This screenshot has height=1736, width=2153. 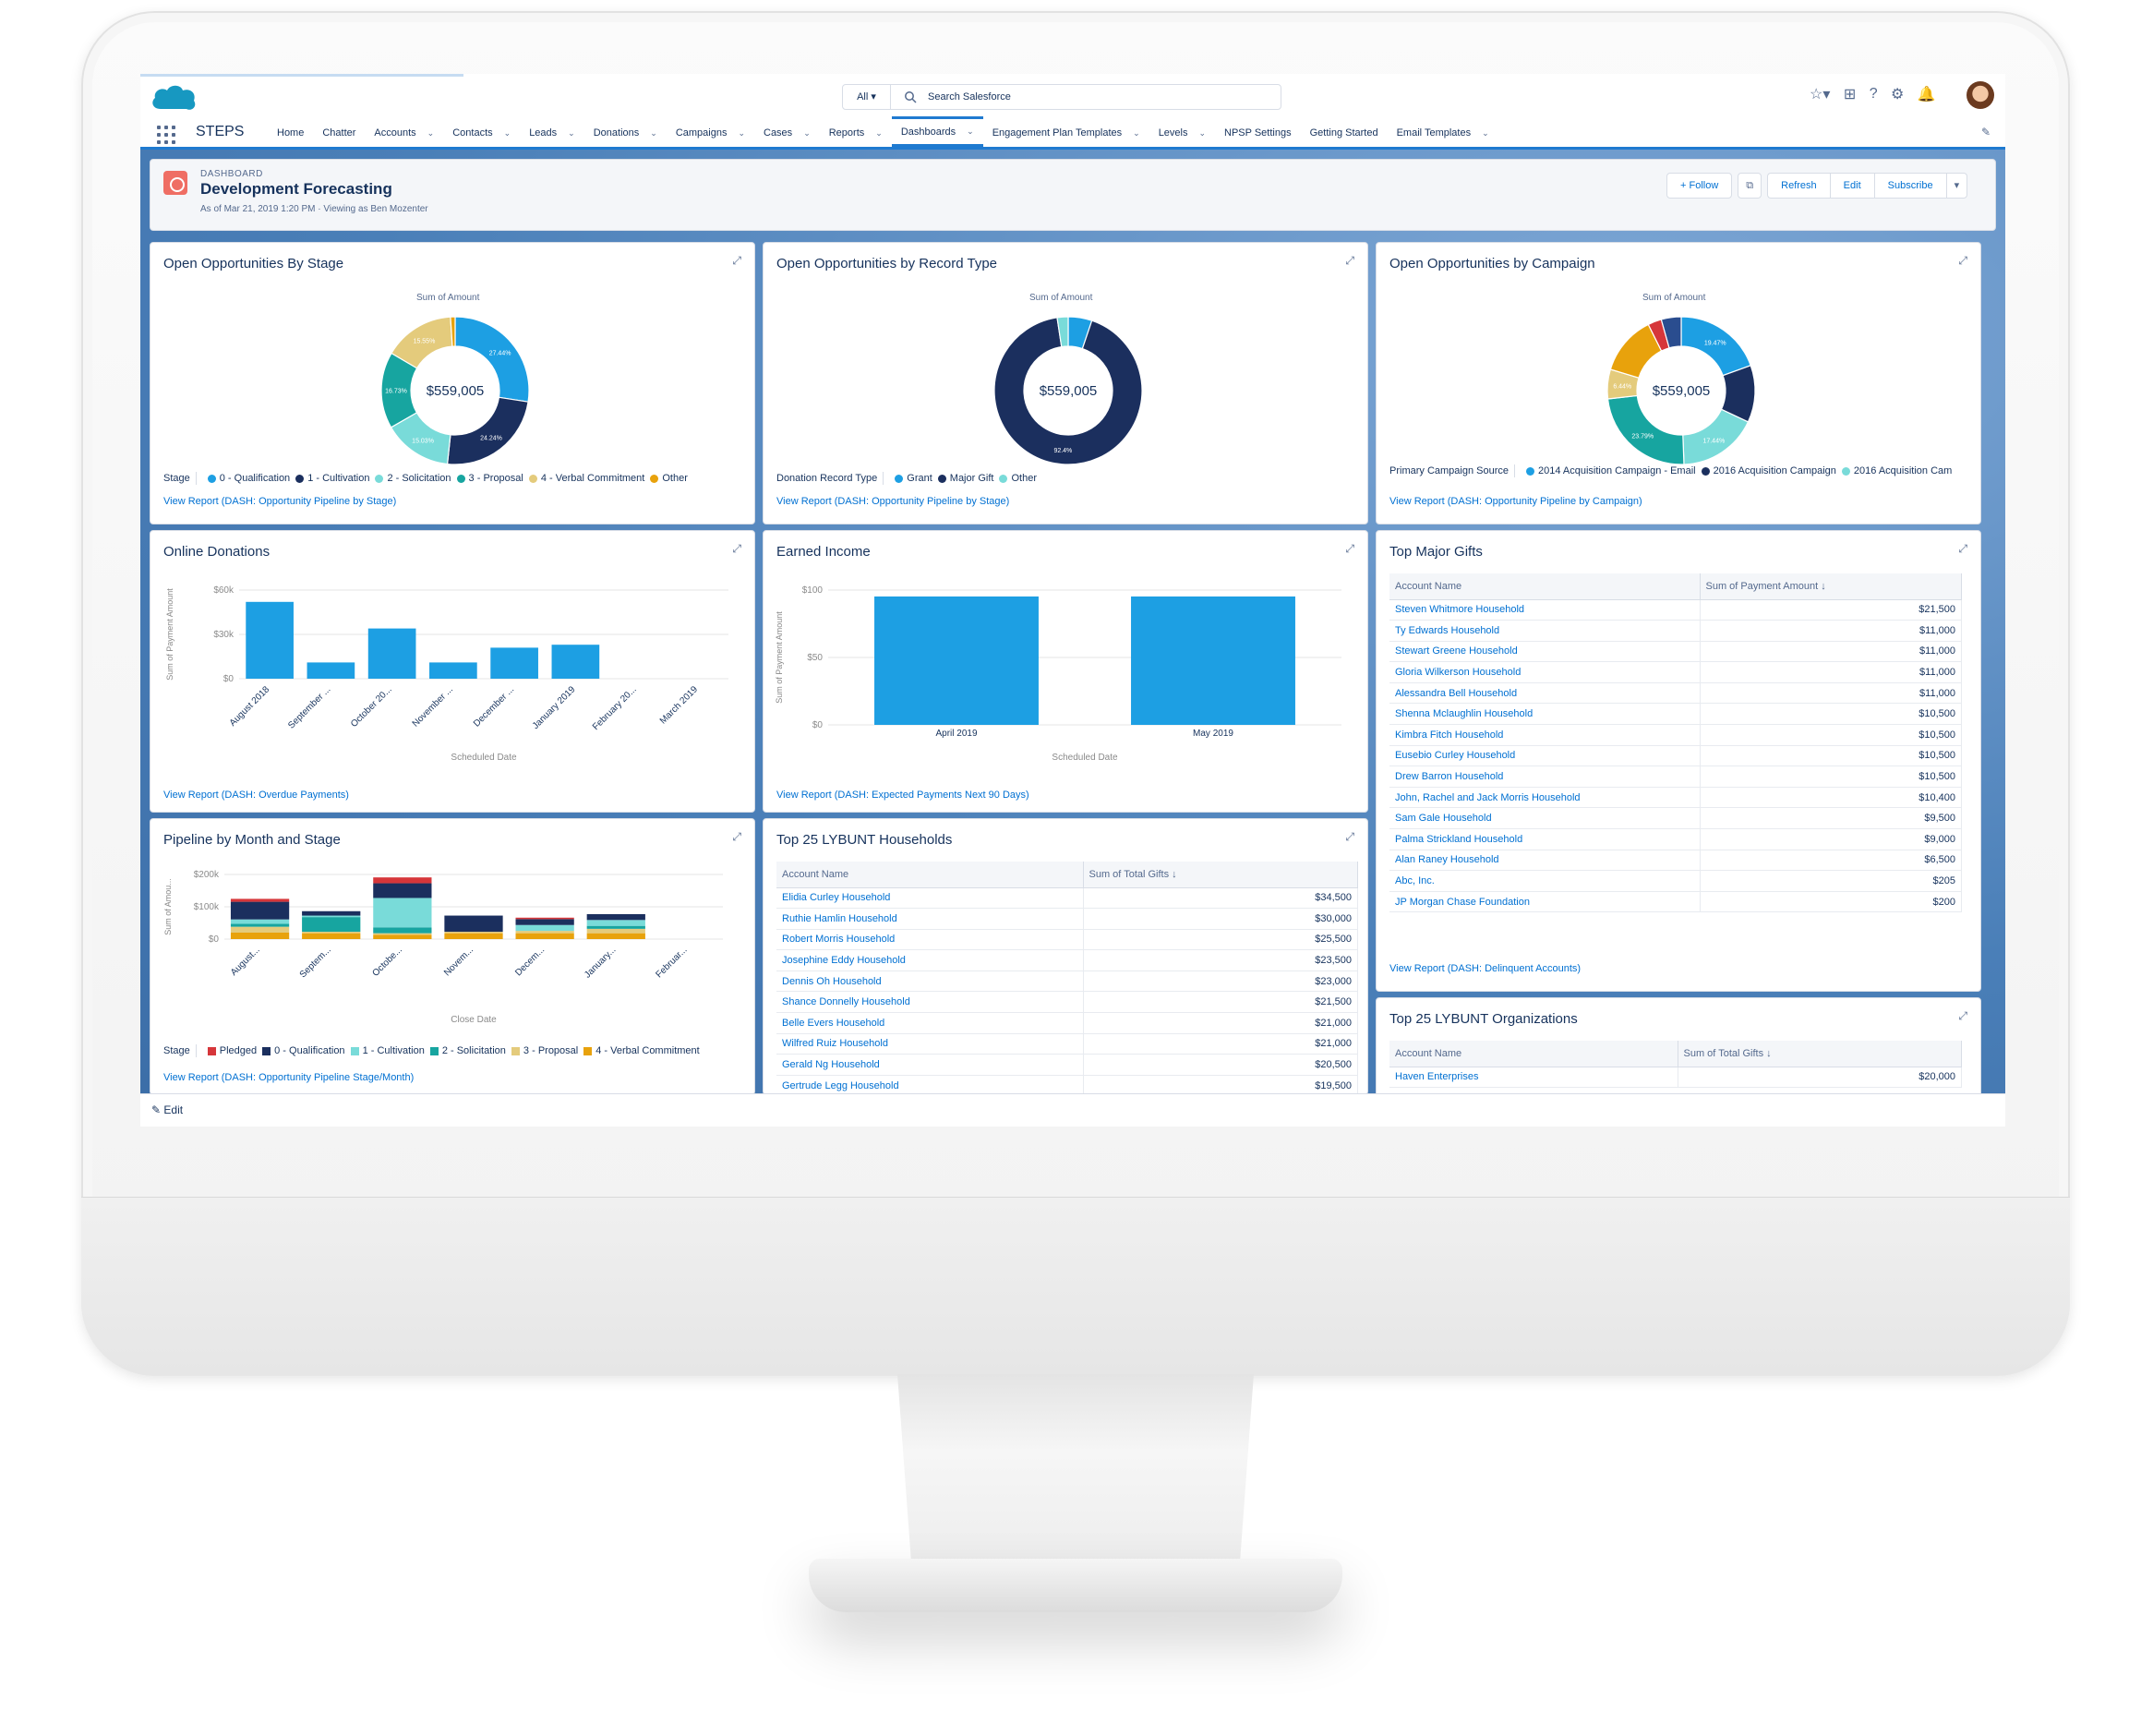 What do you see at coordinates (930, 1002) in the screenshot?
I see `account-name-link: Shance Donnelly Household` at bounding box center [930, 1002].